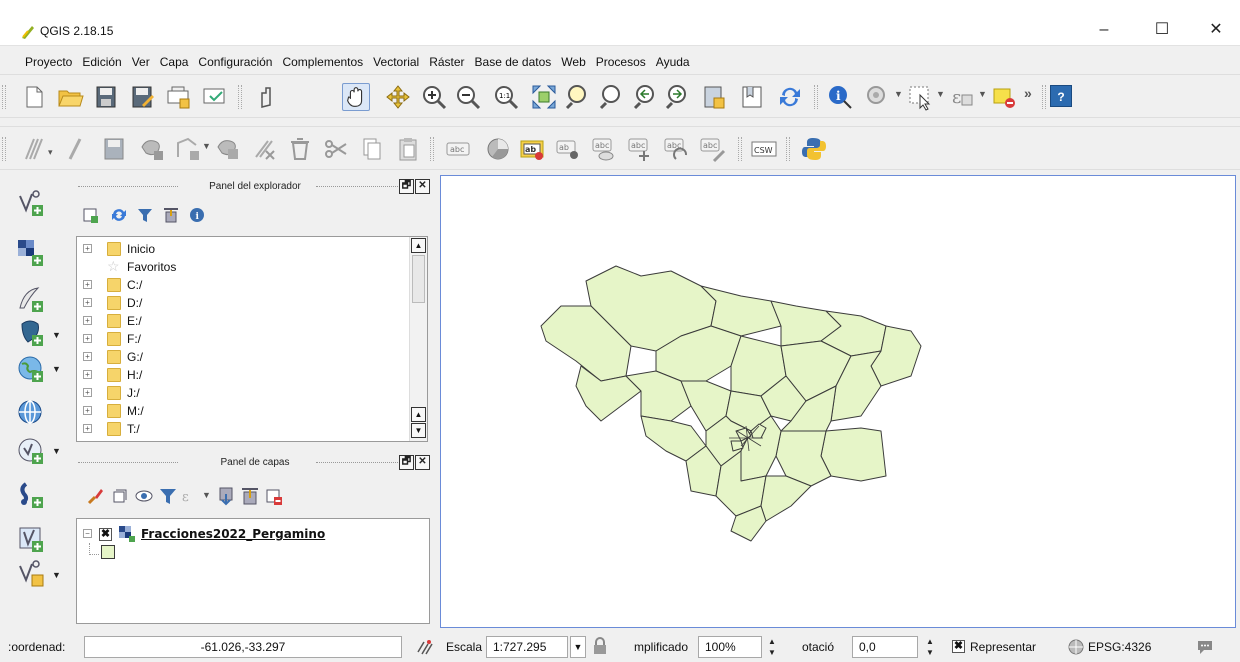 This screenshot has width=1240, height=662. I want to click on layer-styling-icon, so click(96, 496).